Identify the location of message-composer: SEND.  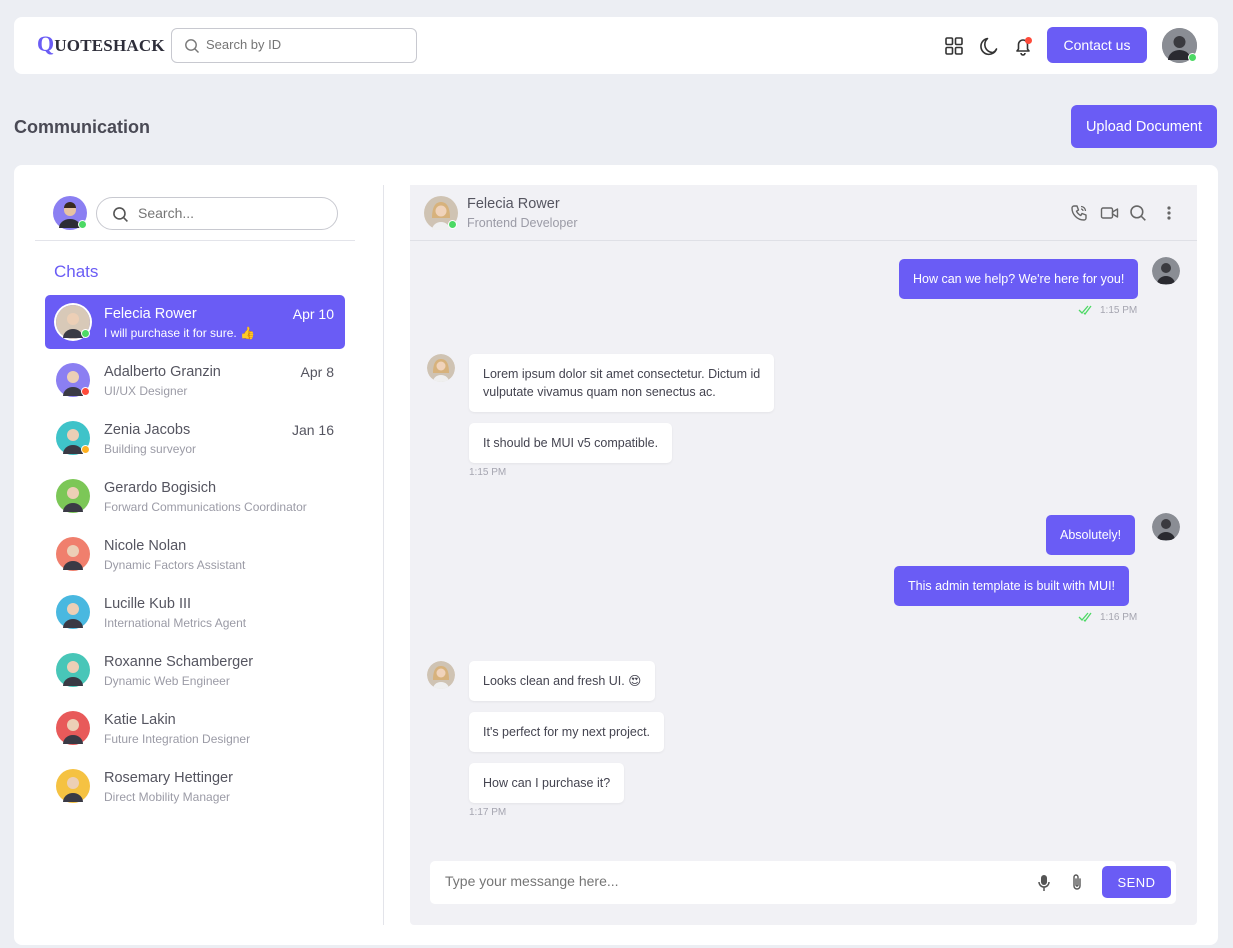
(803, 882).